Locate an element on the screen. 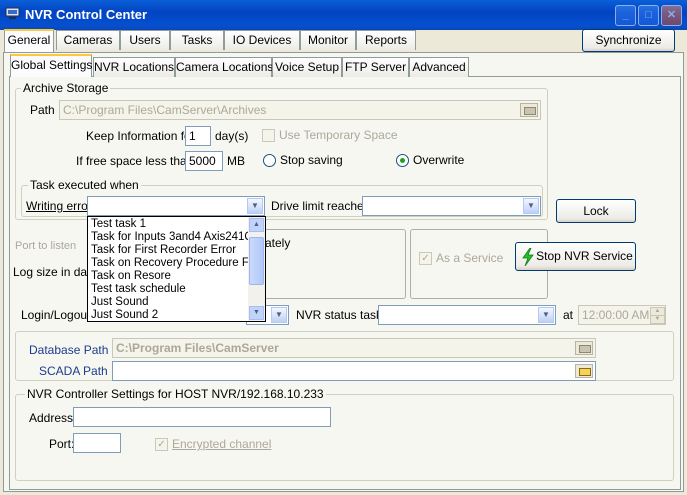  close-button: ✕ is located at coordinates (671, 15).